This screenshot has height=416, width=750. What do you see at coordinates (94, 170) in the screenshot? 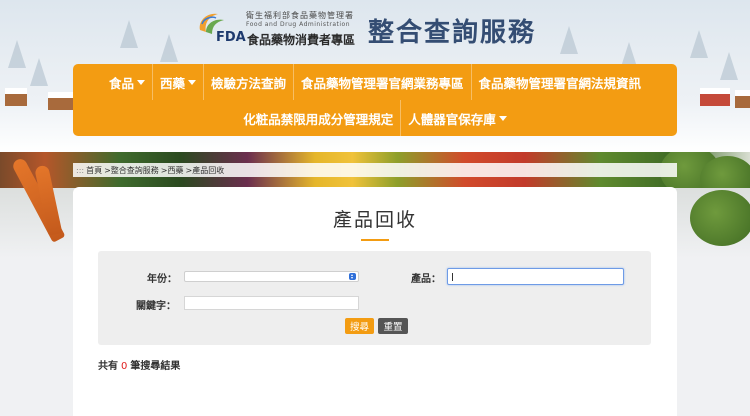
I see `breadcrumb-home: 首頁` at bounding box center [94, 170].